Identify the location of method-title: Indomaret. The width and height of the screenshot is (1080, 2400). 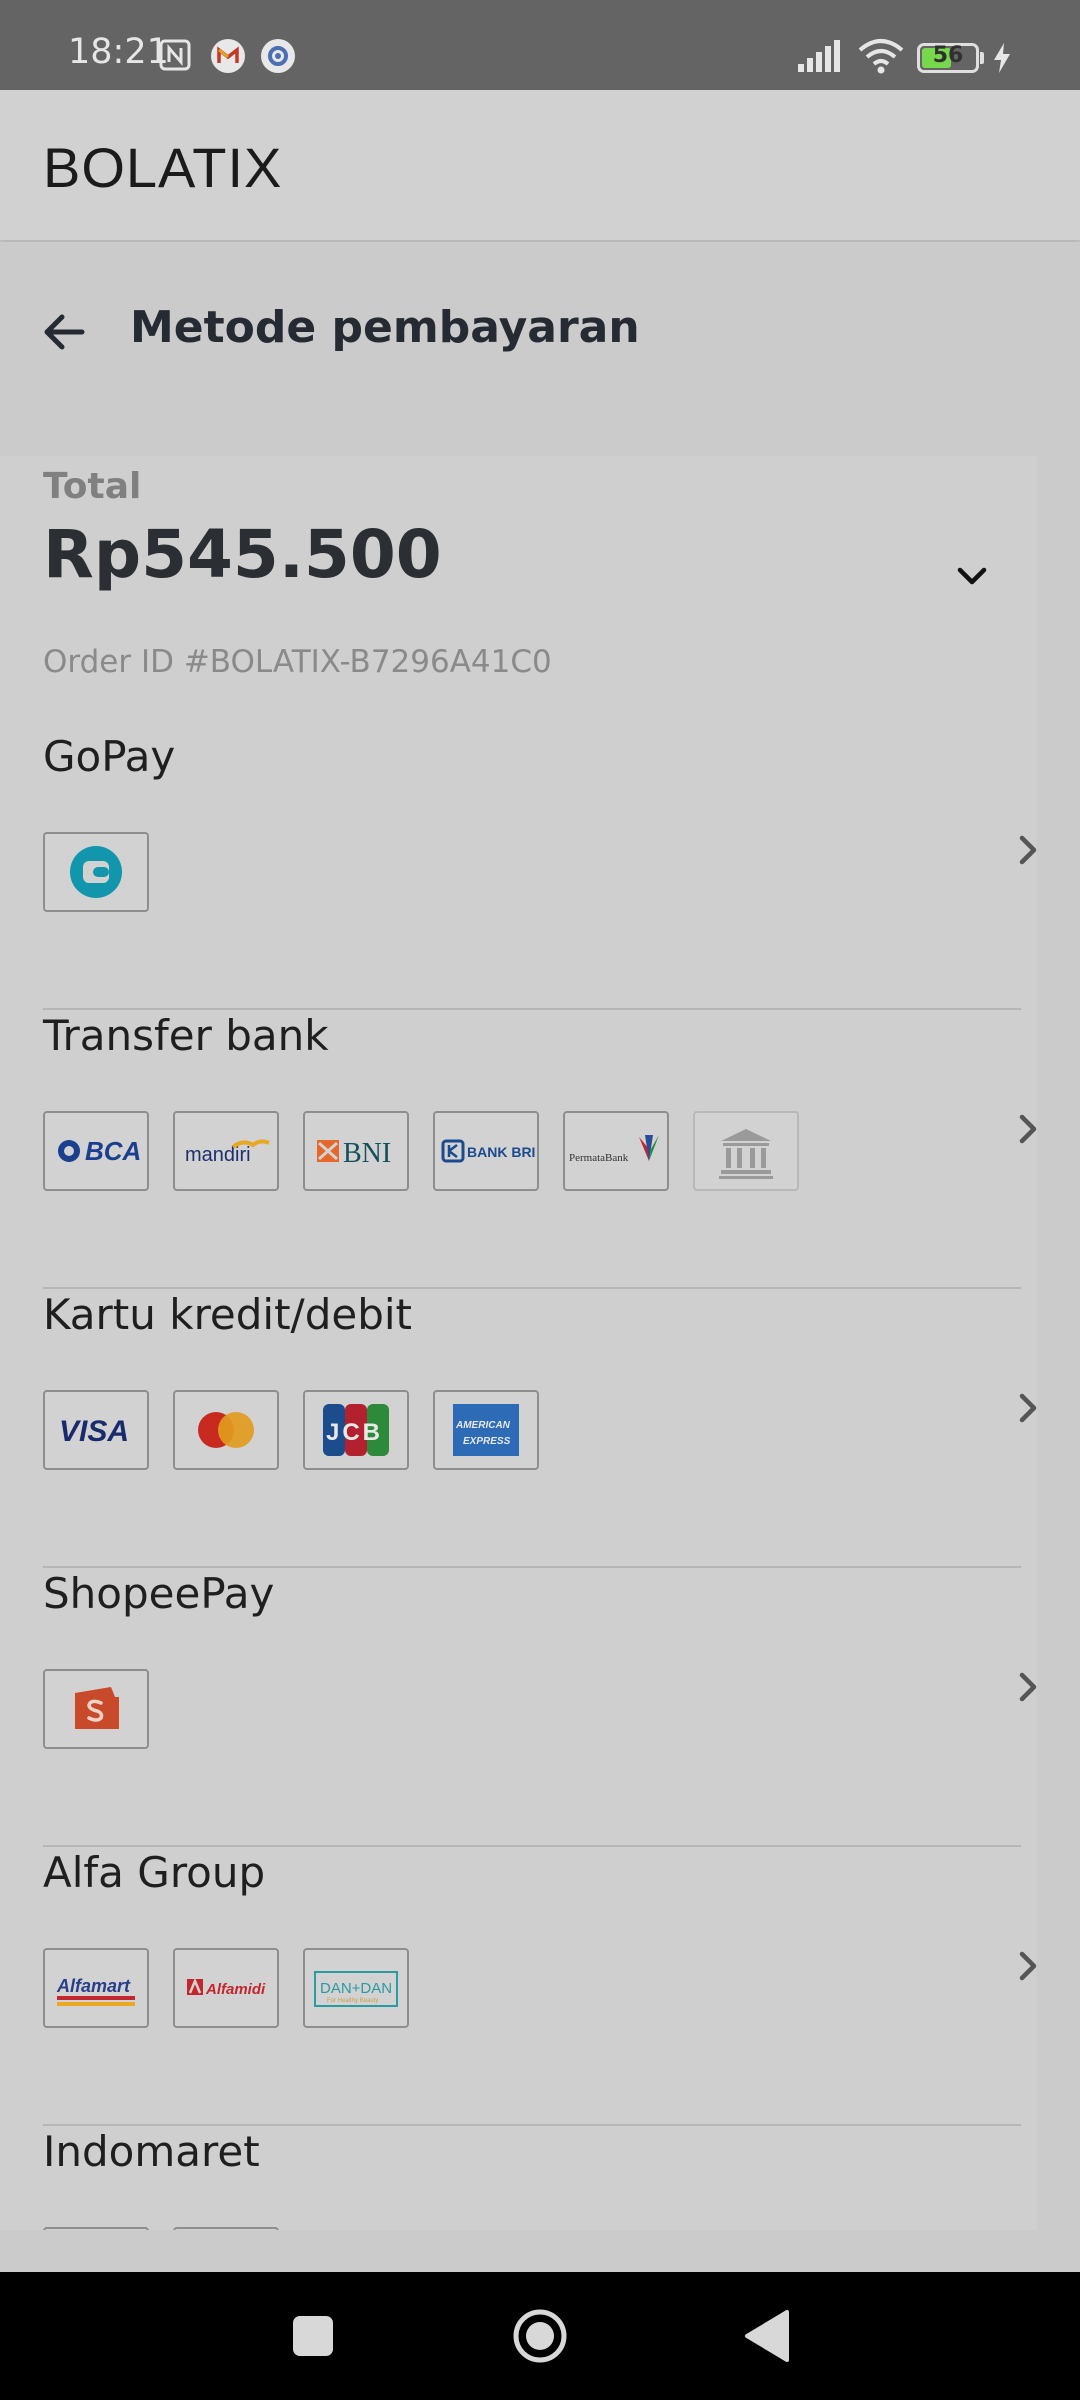
(151, 2151).